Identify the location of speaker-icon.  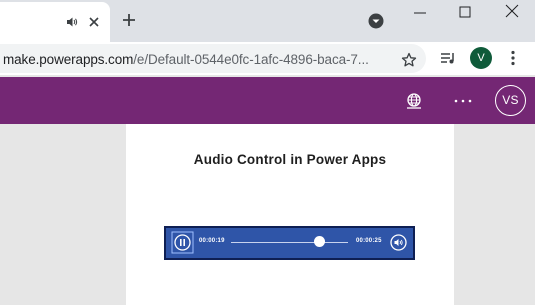
(72, 22).